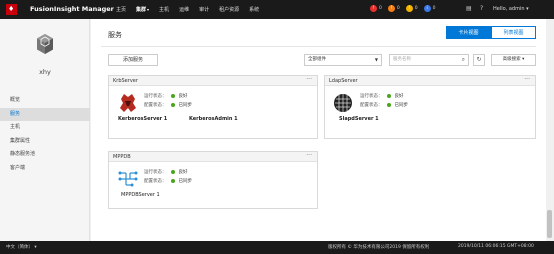 This screenshot has height=254, width=554. Describe the element at coordinates (142, 119) in the screenshot. I see `role-instance: KerberosServer 1` at that location.